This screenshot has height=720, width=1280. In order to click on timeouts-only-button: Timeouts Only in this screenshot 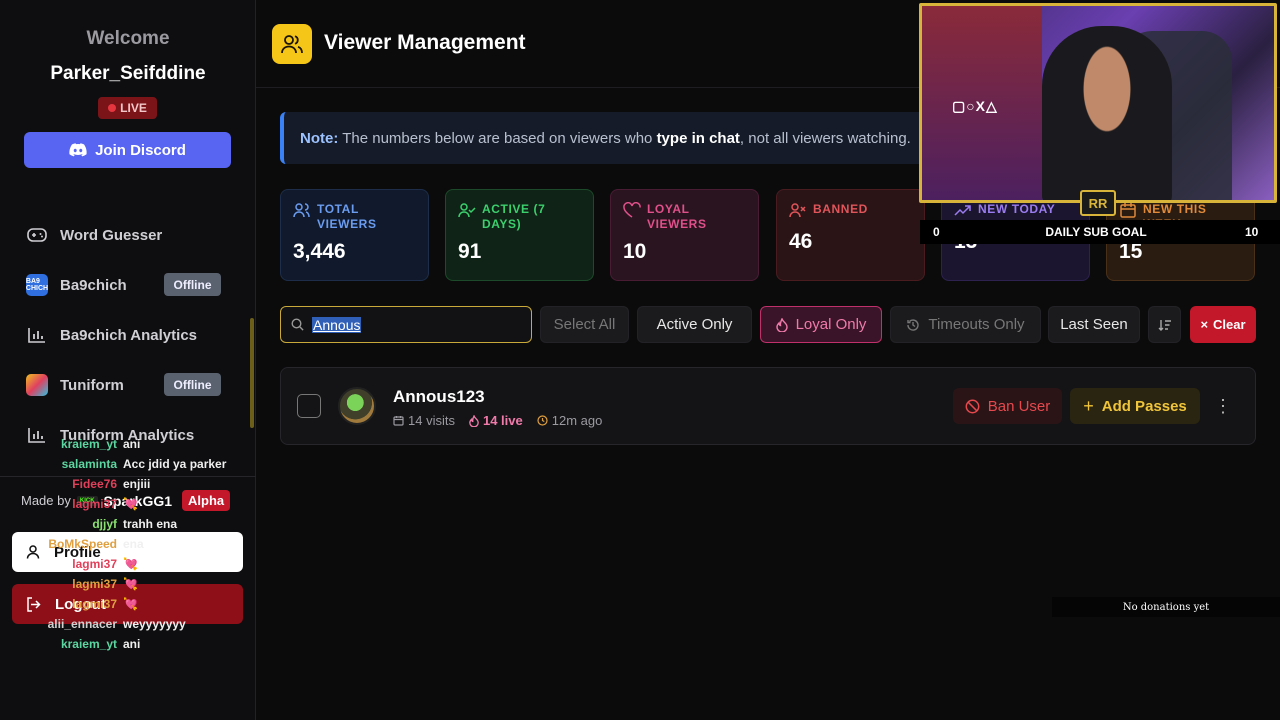, I will do `click(965, 324)`.